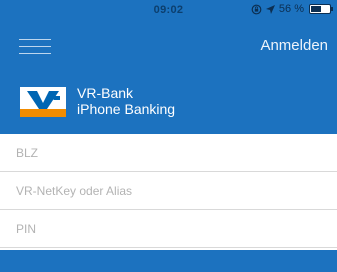 Image resolution: width=337 pixels, height=272 pixels. I want to click on hamburger-menu-icon, so click(35, 47).